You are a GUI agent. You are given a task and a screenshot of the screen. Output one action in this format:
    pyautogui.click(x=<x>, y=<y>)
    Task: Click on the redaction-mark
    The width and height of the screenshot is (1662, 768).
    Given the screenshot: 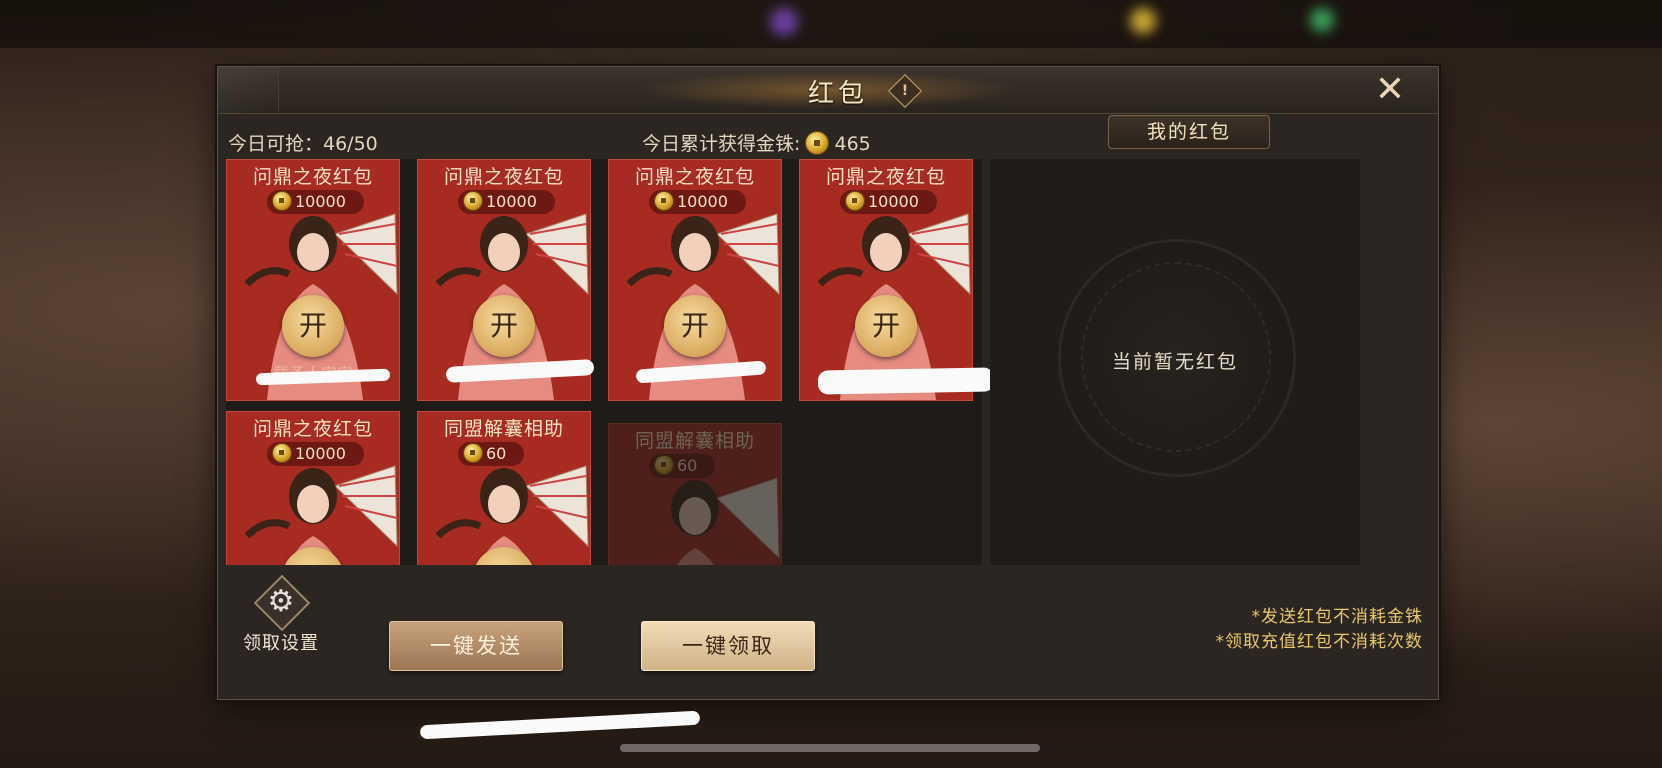 What is the action you would take?
    pyautogui.click(x=906, y=381)
    